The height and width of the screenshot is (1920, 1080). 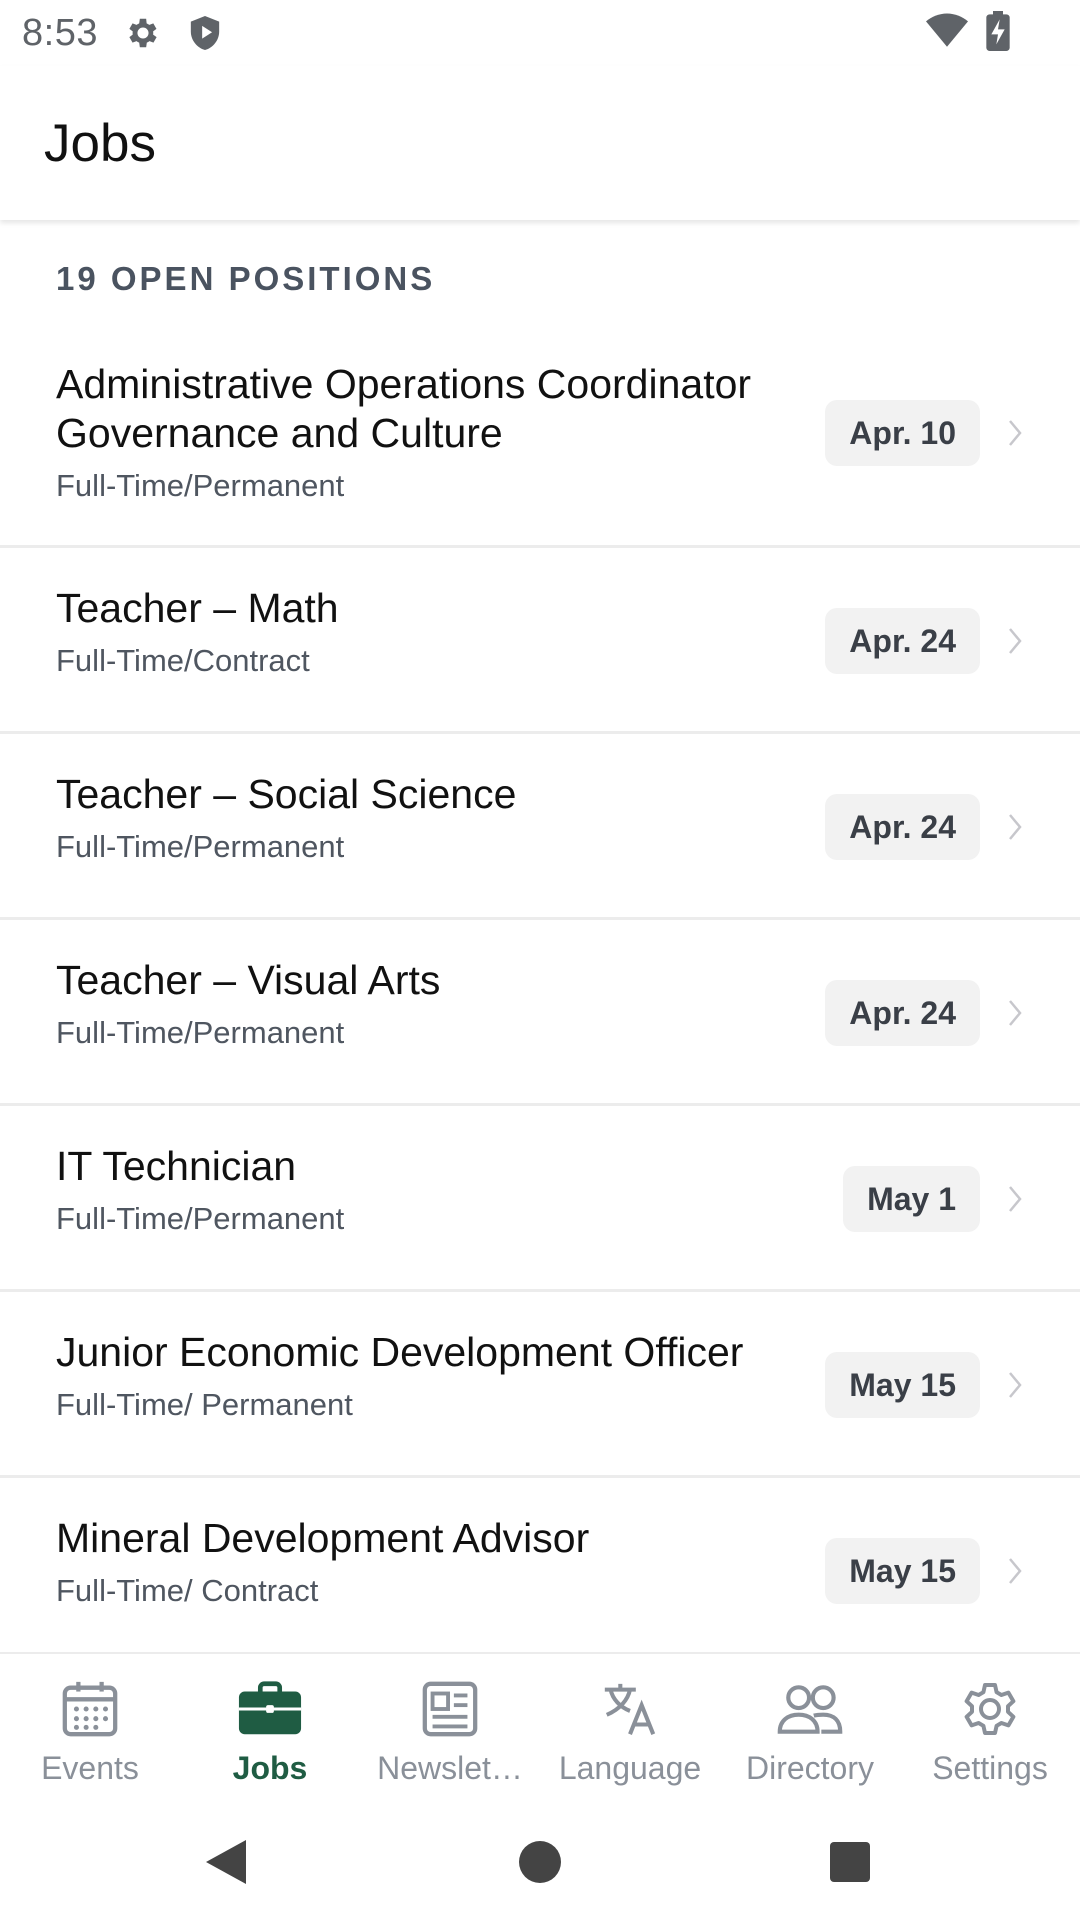 I want to click on recents-icon, so click(x=850, y=1862).